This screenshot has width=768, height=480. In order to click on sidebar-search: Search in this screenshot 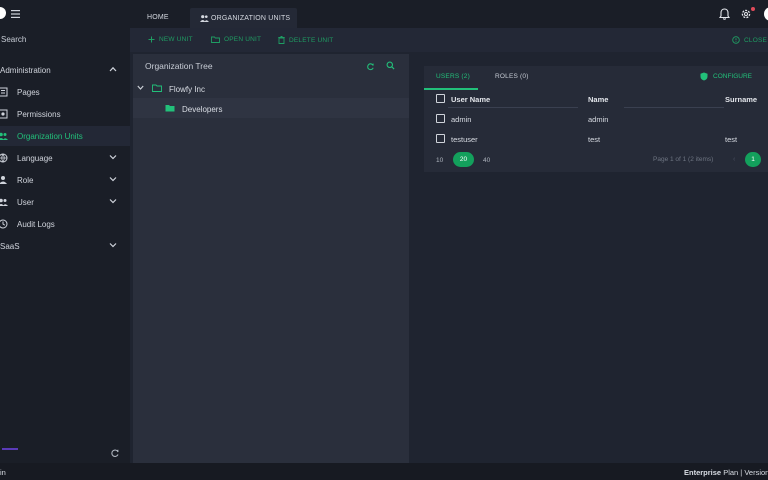, I will do `click(13, 39)`.